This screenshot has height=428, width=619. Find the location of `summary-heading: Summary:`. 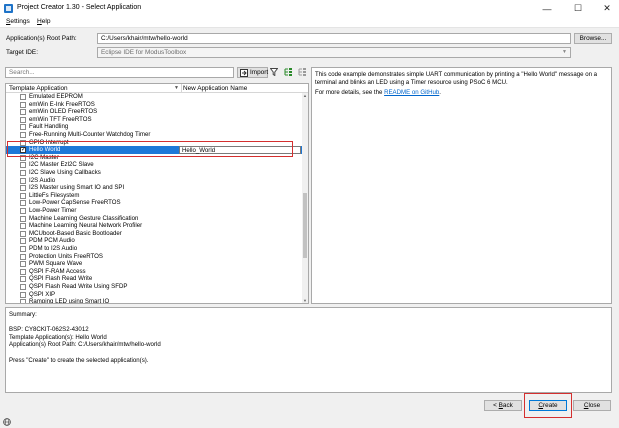

summary-heading: Summary: is located at coordinates (23, 314).